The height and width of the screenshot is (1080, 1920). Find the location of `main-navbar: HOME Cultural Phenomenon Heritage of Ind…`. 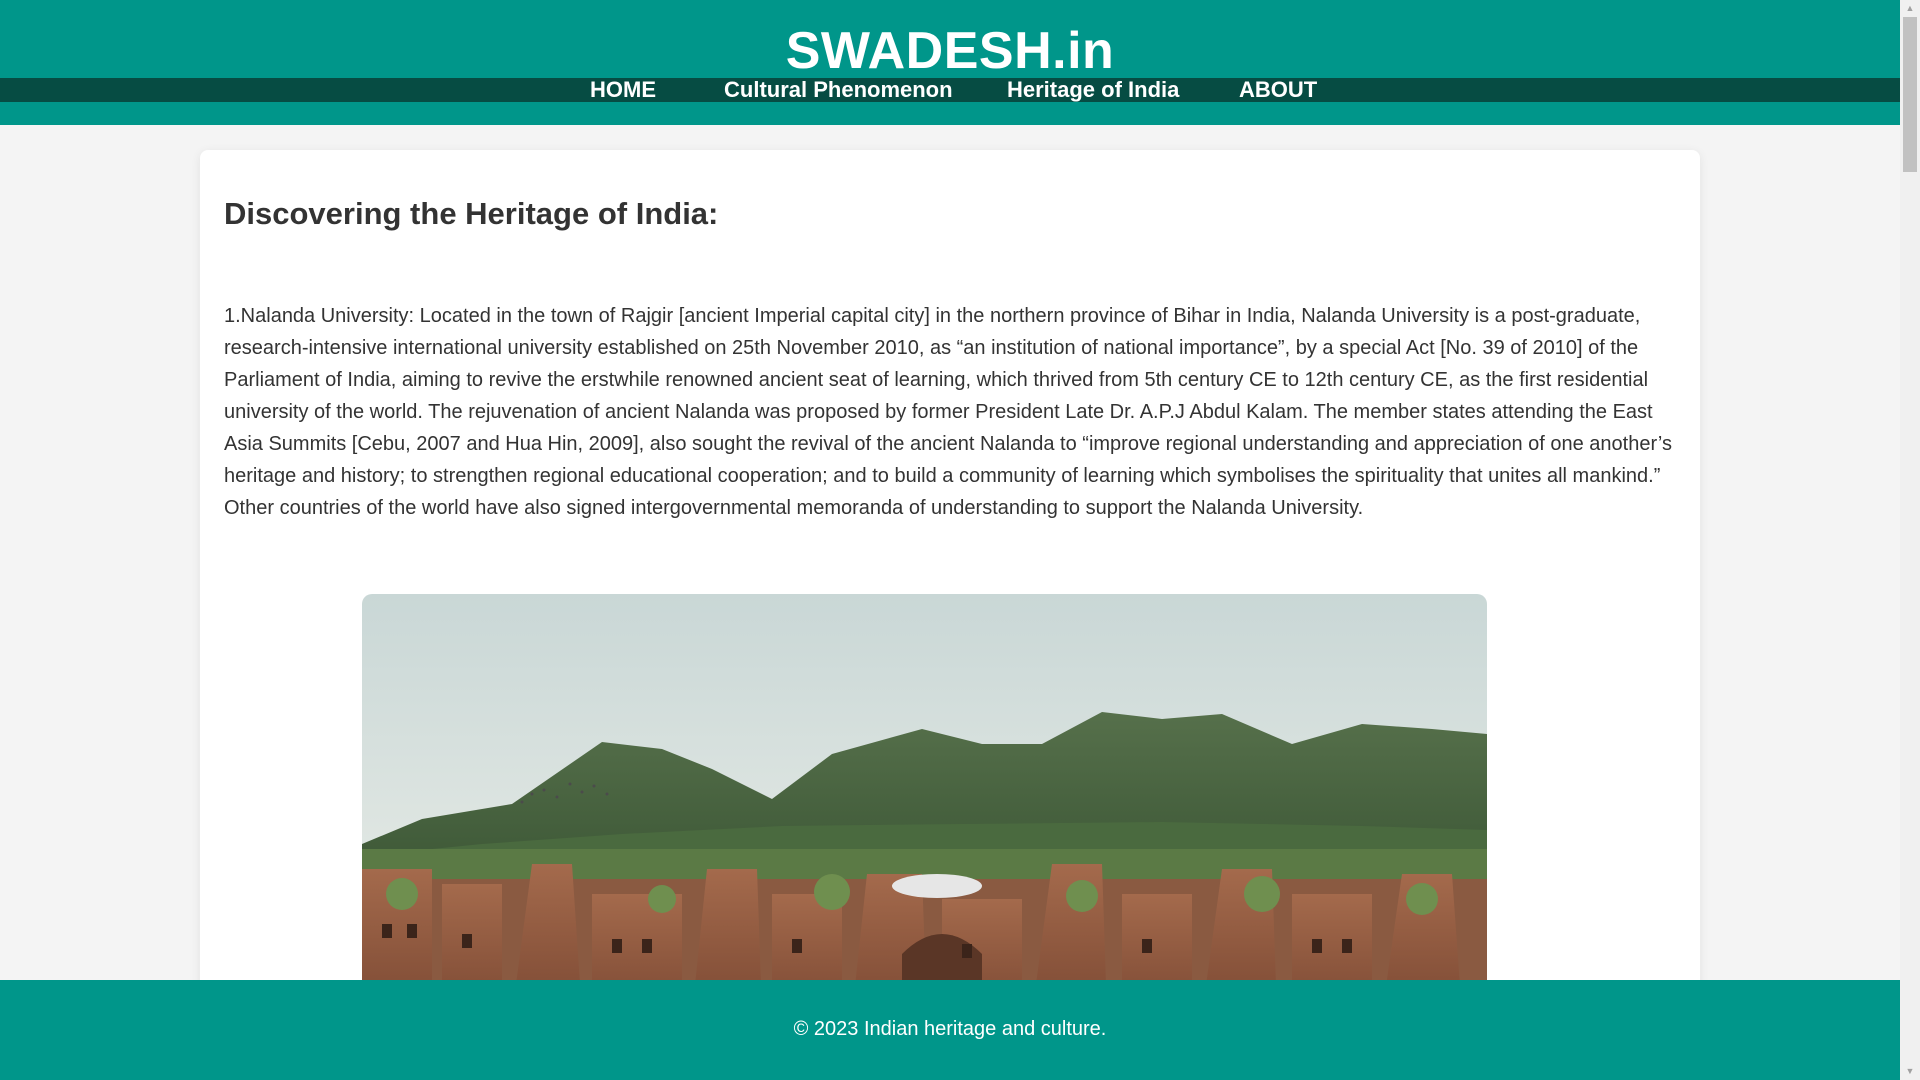

main-navbar: HOME Cultural Phenomenon Heritage of Ind… is located at coordinates (950, 90).